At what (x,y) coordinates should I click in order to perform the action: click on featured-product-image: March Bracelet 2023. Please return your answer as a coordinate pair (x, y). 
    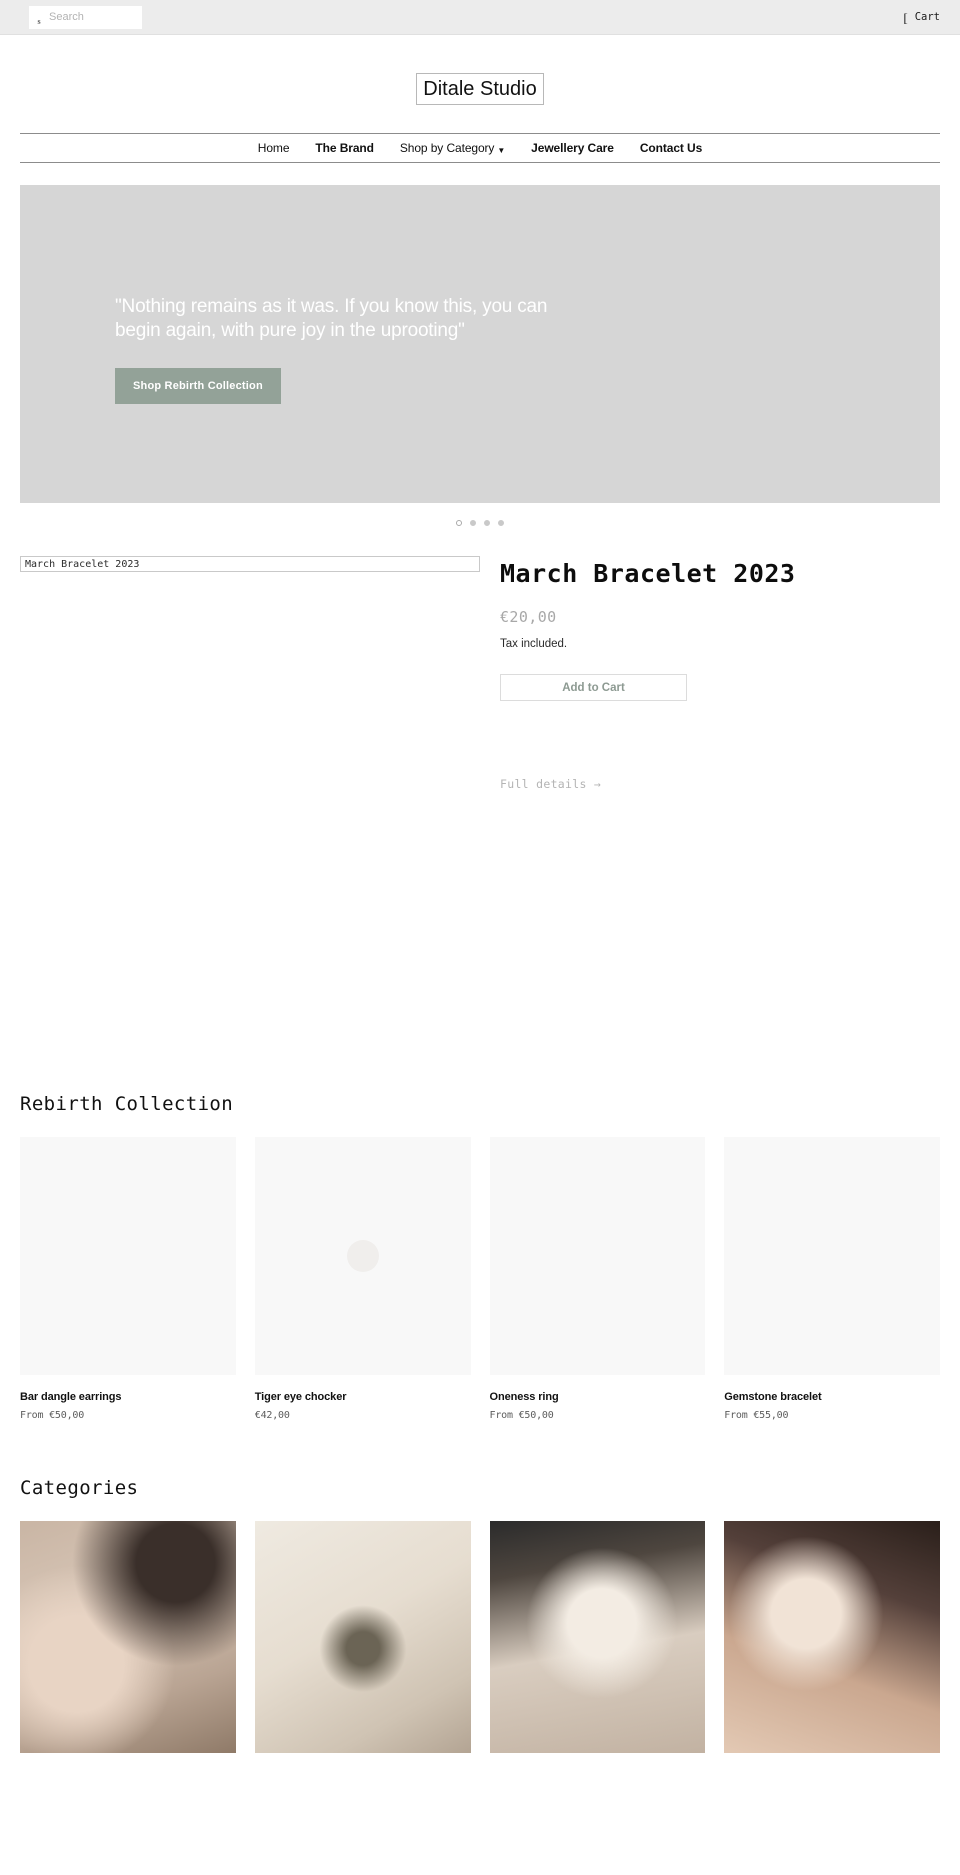
    Looking at the image, I should click on (250, 564).